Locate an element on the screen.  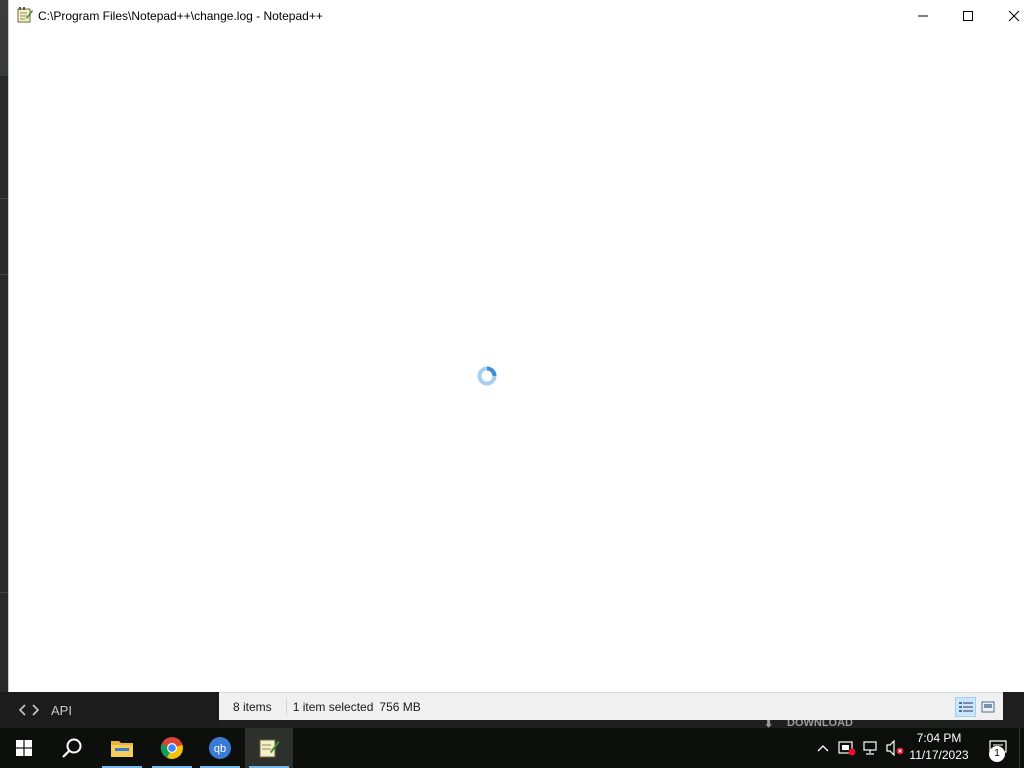
download-button-peek: ⬇ DOWNLOAD is located at coordinates (812, 724).